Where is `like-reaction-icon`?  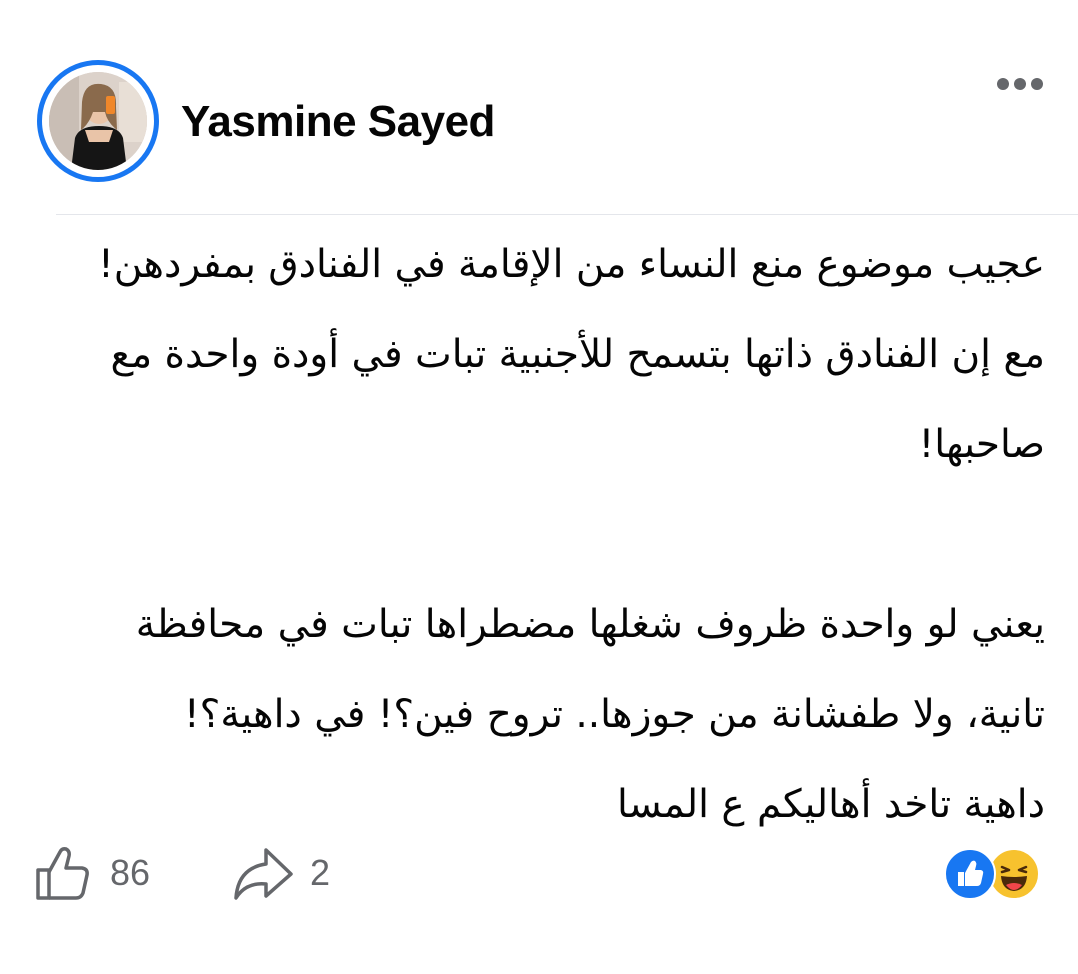
like-reaction-icon is located at coordinates (970, 874).